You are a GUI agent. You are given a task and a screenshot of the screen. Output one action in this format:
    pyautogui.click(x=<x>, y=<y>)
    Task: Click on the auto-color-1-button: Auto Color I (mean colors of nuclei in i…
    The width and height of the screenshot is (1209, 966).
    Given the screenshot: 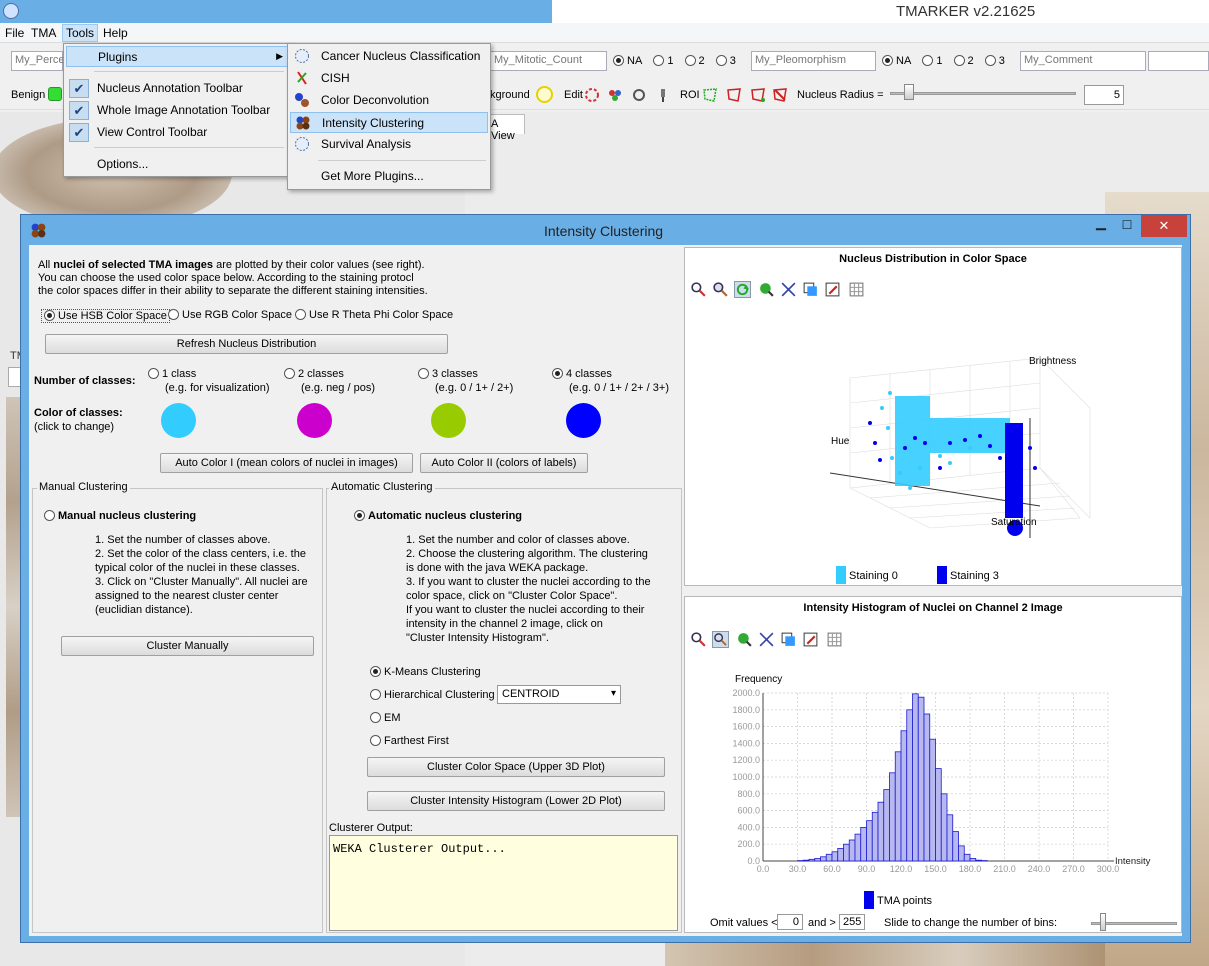 What is the action you would take?
    pyautogui.click(x=286, y=463)
    